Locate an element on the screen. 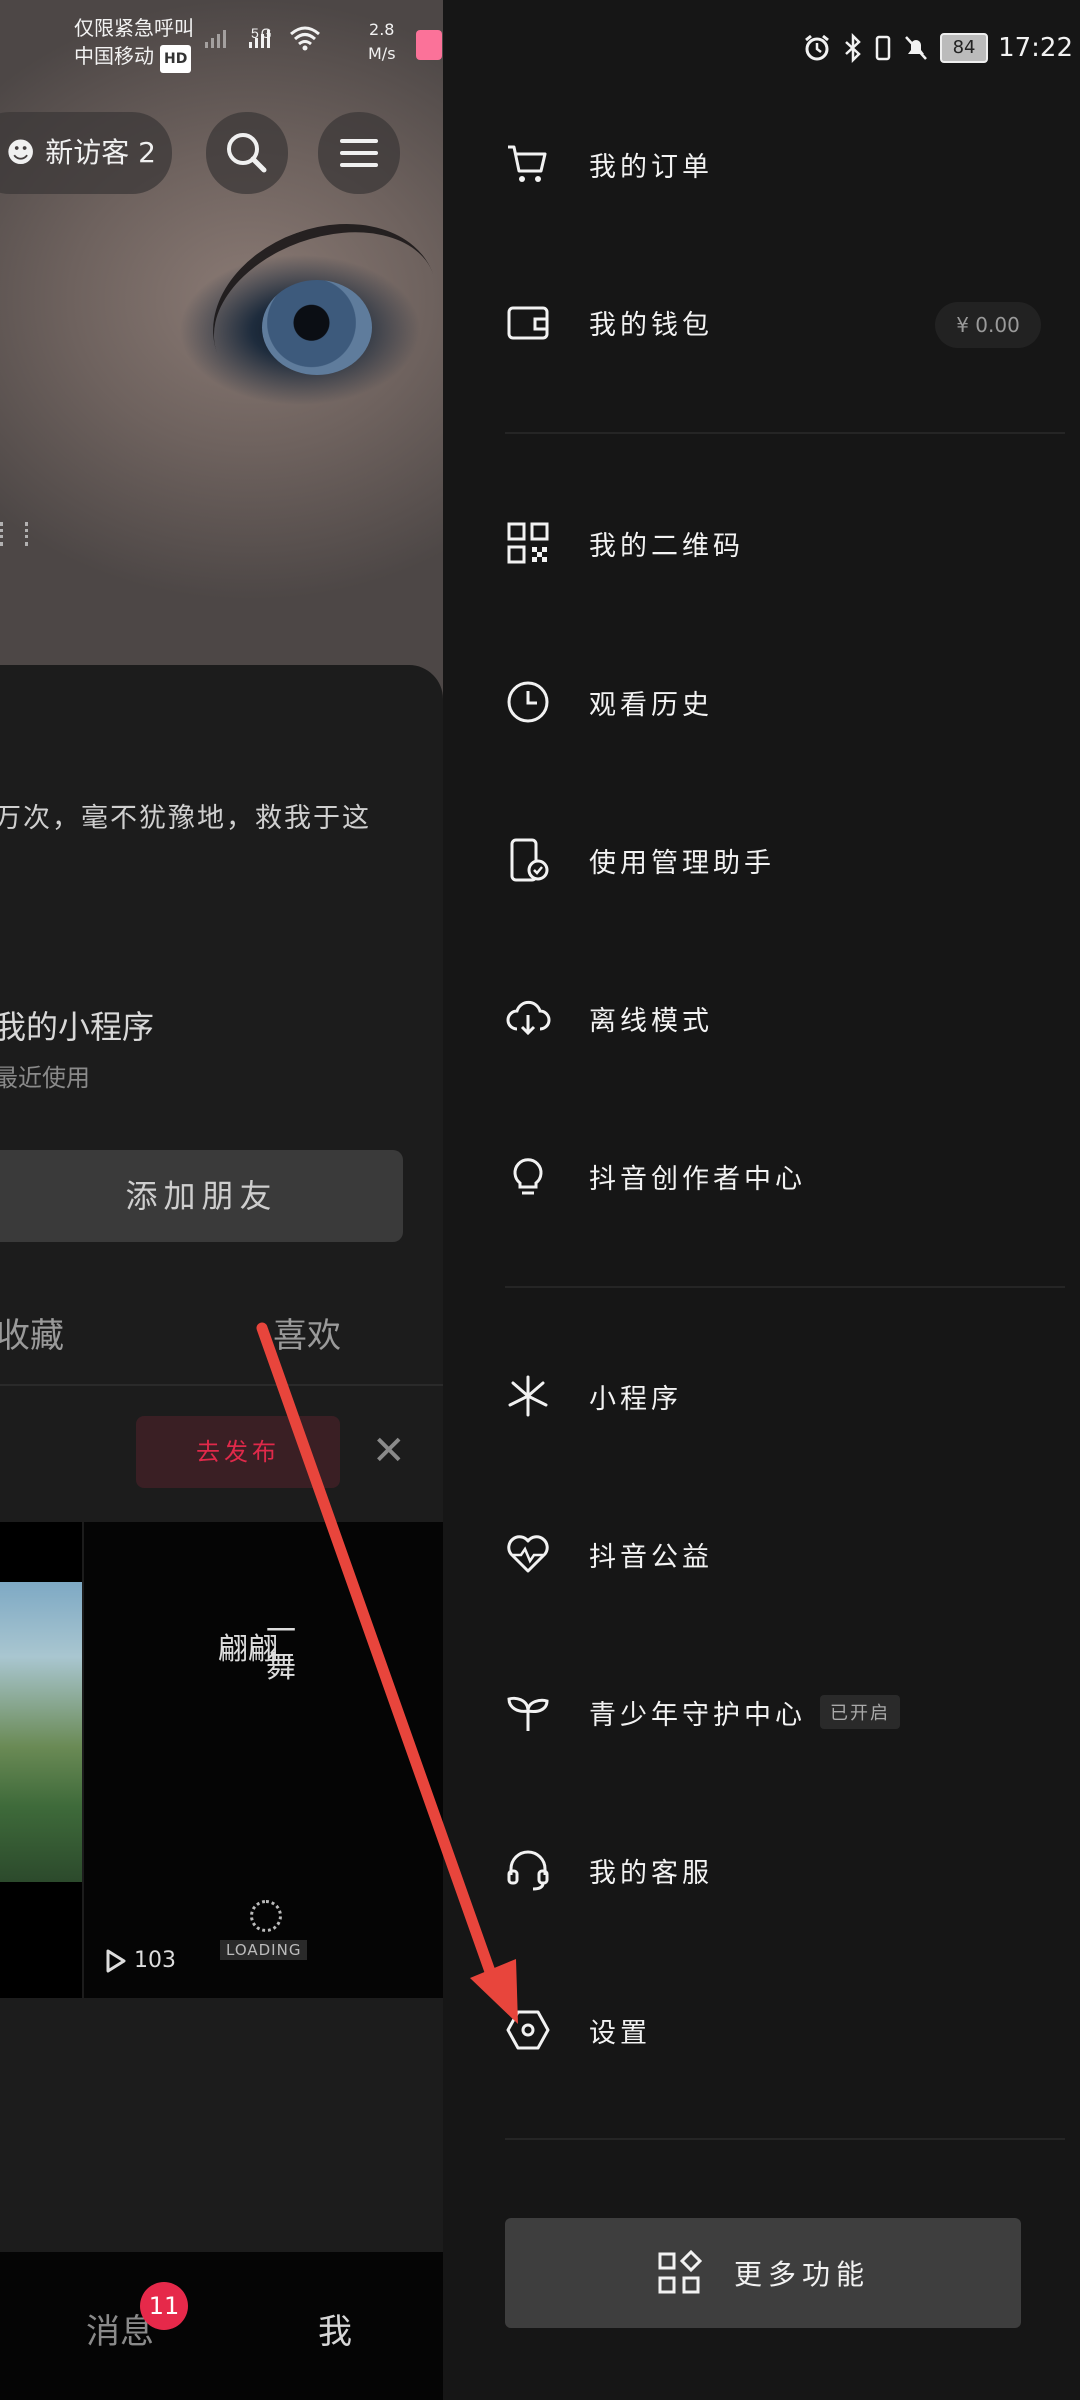  visitor-count: 2 is located at coordinates (147, 152).